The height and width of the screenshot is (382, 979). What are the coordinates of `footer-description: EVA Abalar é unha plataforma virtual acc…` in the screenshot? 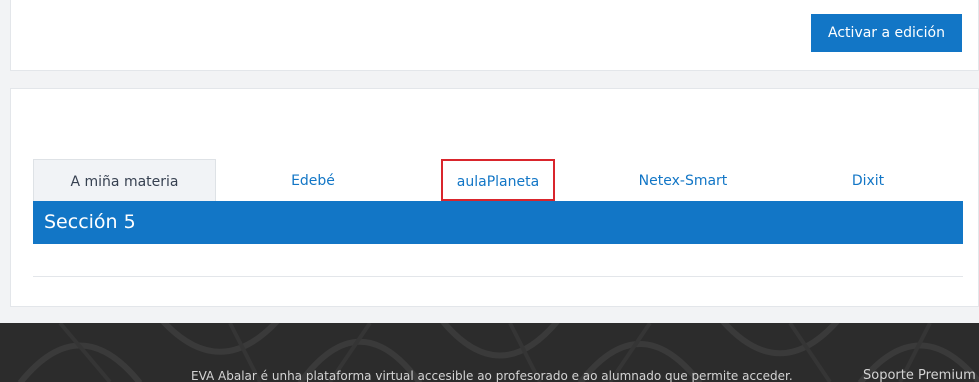 It's located at (492, 375).